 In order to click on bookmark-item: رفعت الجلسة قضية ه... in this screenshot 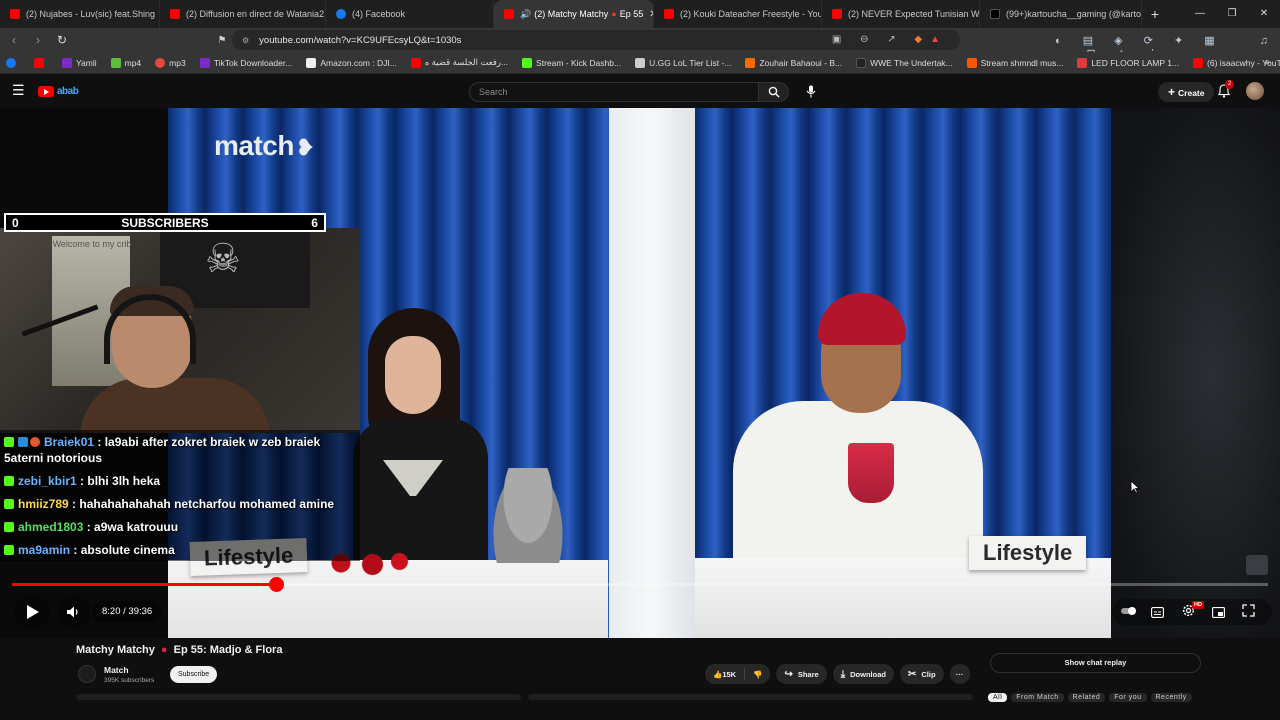, I will do `click(459, 62)`.